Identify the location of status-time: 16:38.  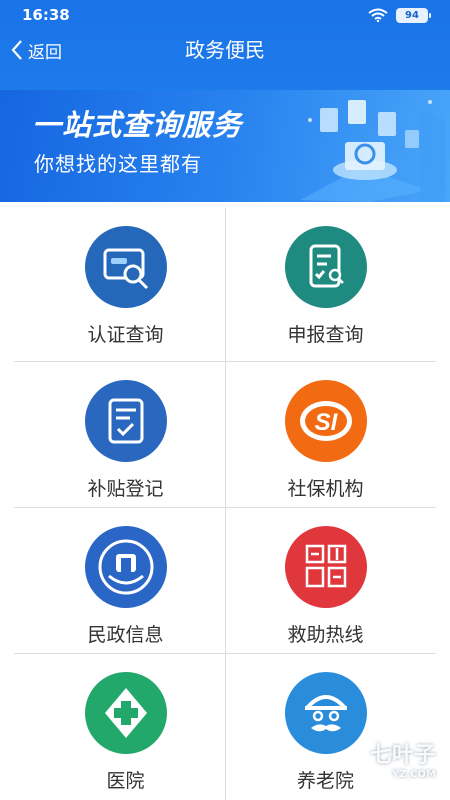
(46, 15).